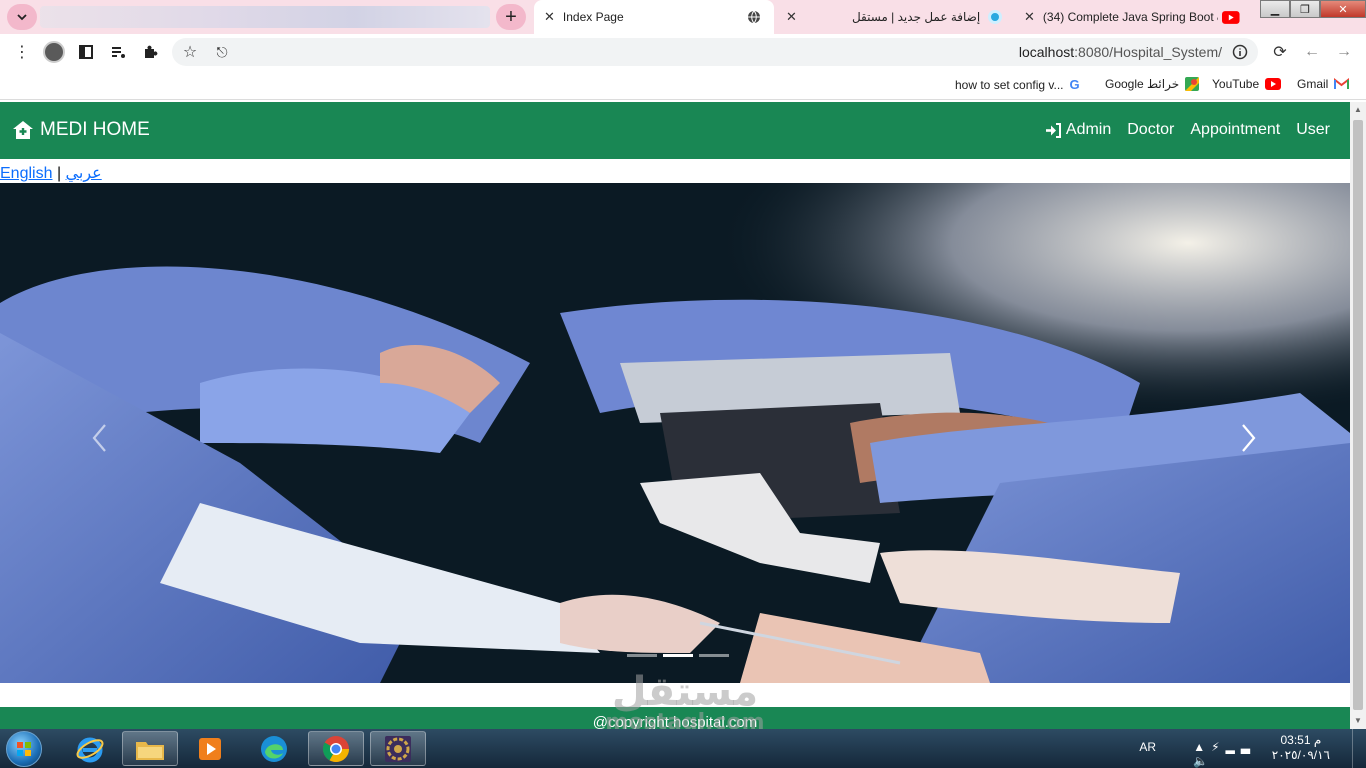 This screenshot has height=768, width=1366. Describe the element at coordinates (1313, 84) in the screenshot. I see `bookmark-label: Gmail` at that location.